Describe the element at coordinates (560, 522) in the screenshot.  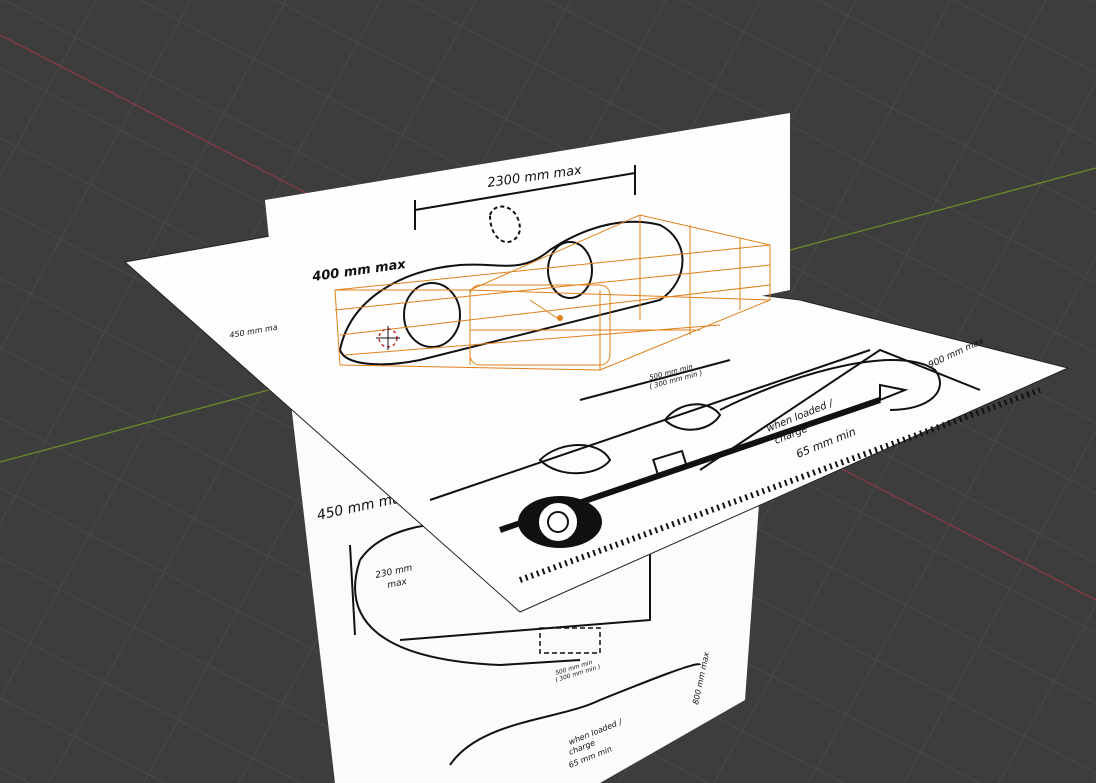
I see `wheel-icon` at that location.